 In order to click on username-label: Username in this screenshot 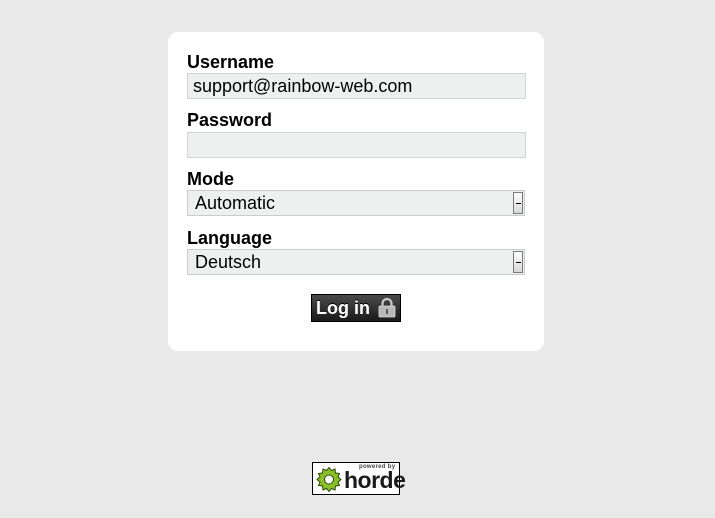, I will do `click(231, 62)`.